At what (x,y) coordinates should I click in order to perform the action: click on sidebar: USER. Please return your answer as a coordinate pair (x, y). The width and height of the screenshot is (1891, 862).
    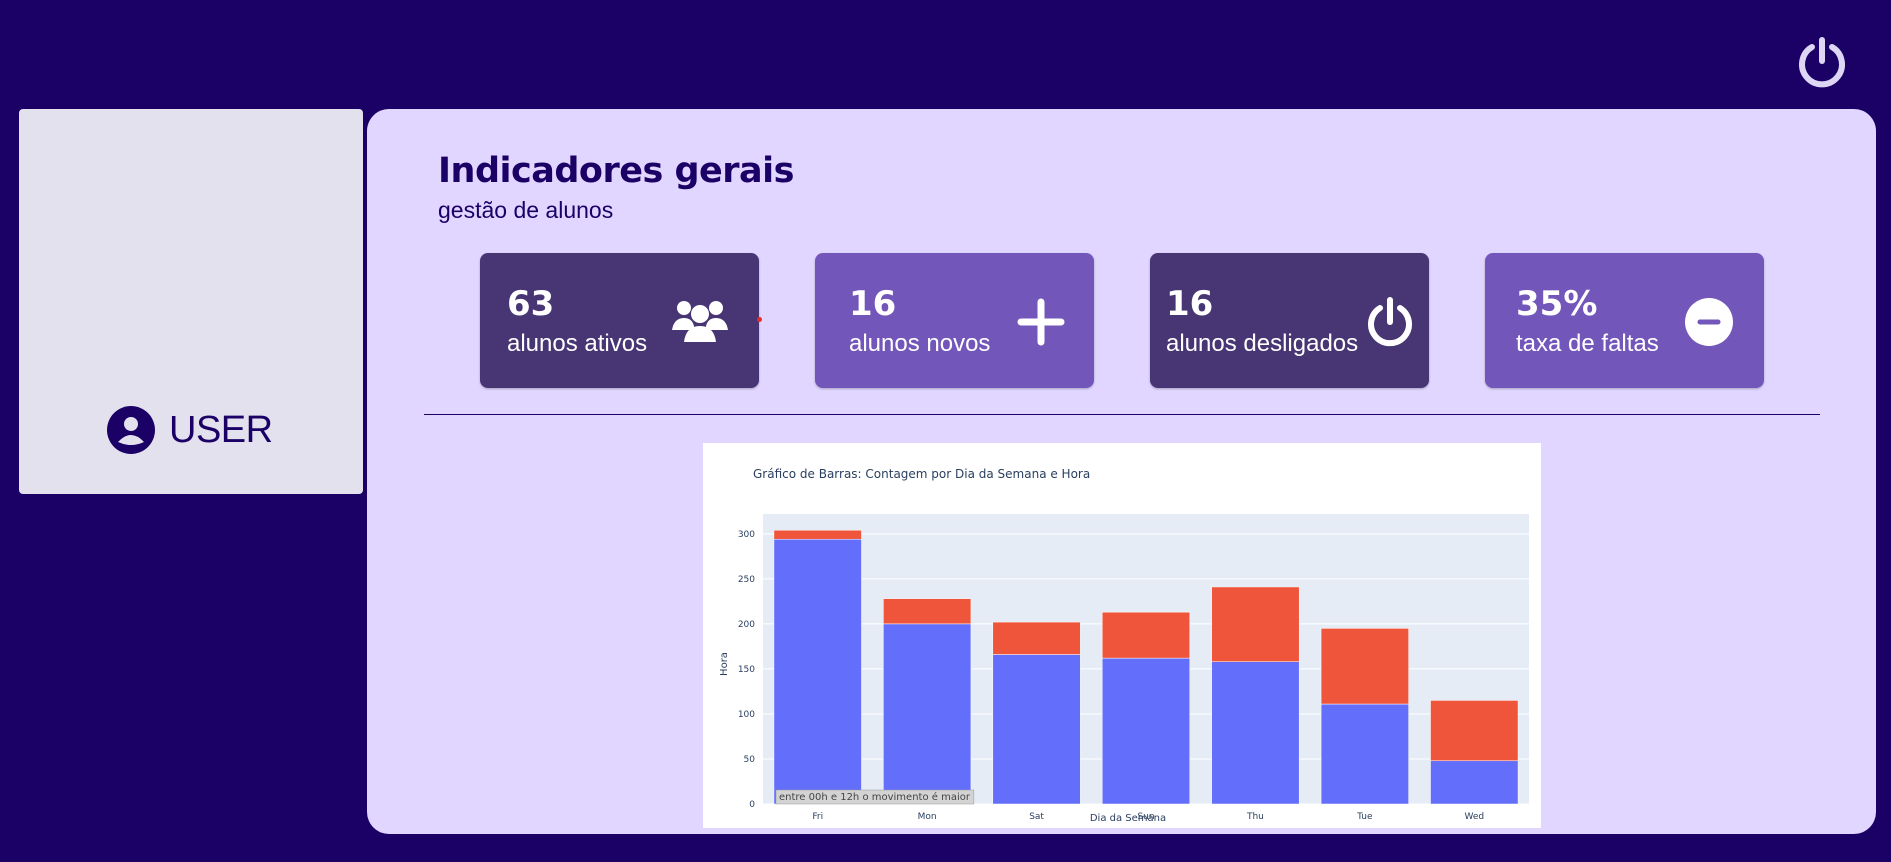
    Looking at the image, I should click on (191, 301).